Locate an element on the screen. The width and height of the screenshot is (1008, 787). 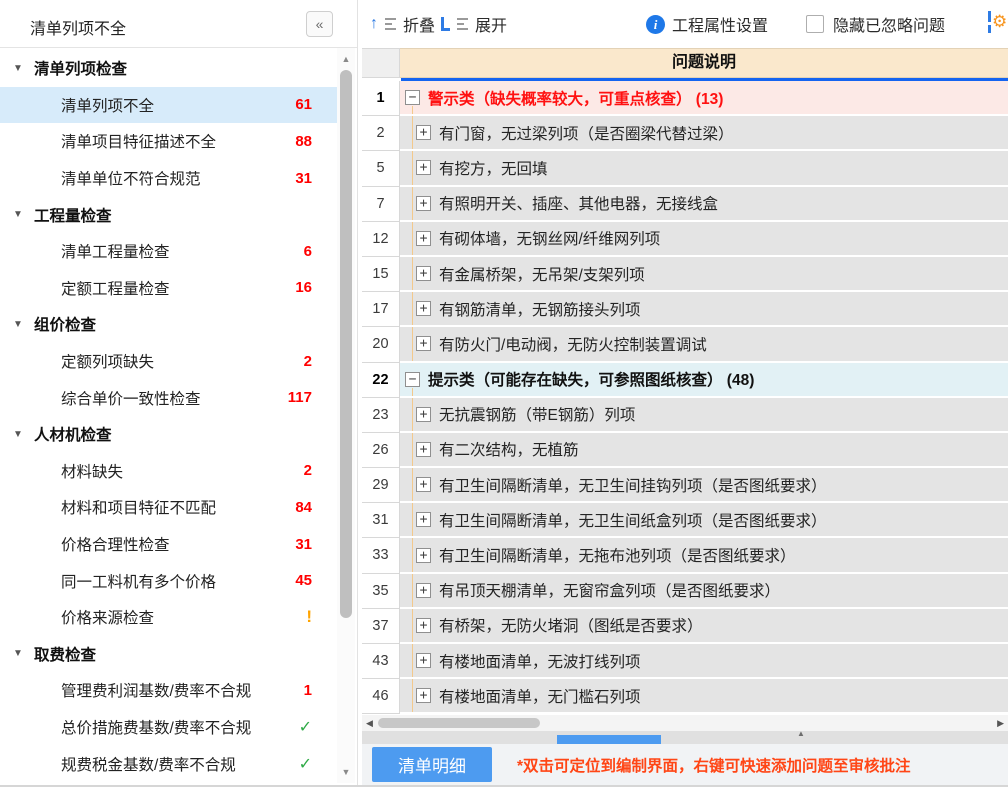
issue-row: 7 + 有照明开关、插座、其他电器，无接线盒 is located at coordinates (685, 204).